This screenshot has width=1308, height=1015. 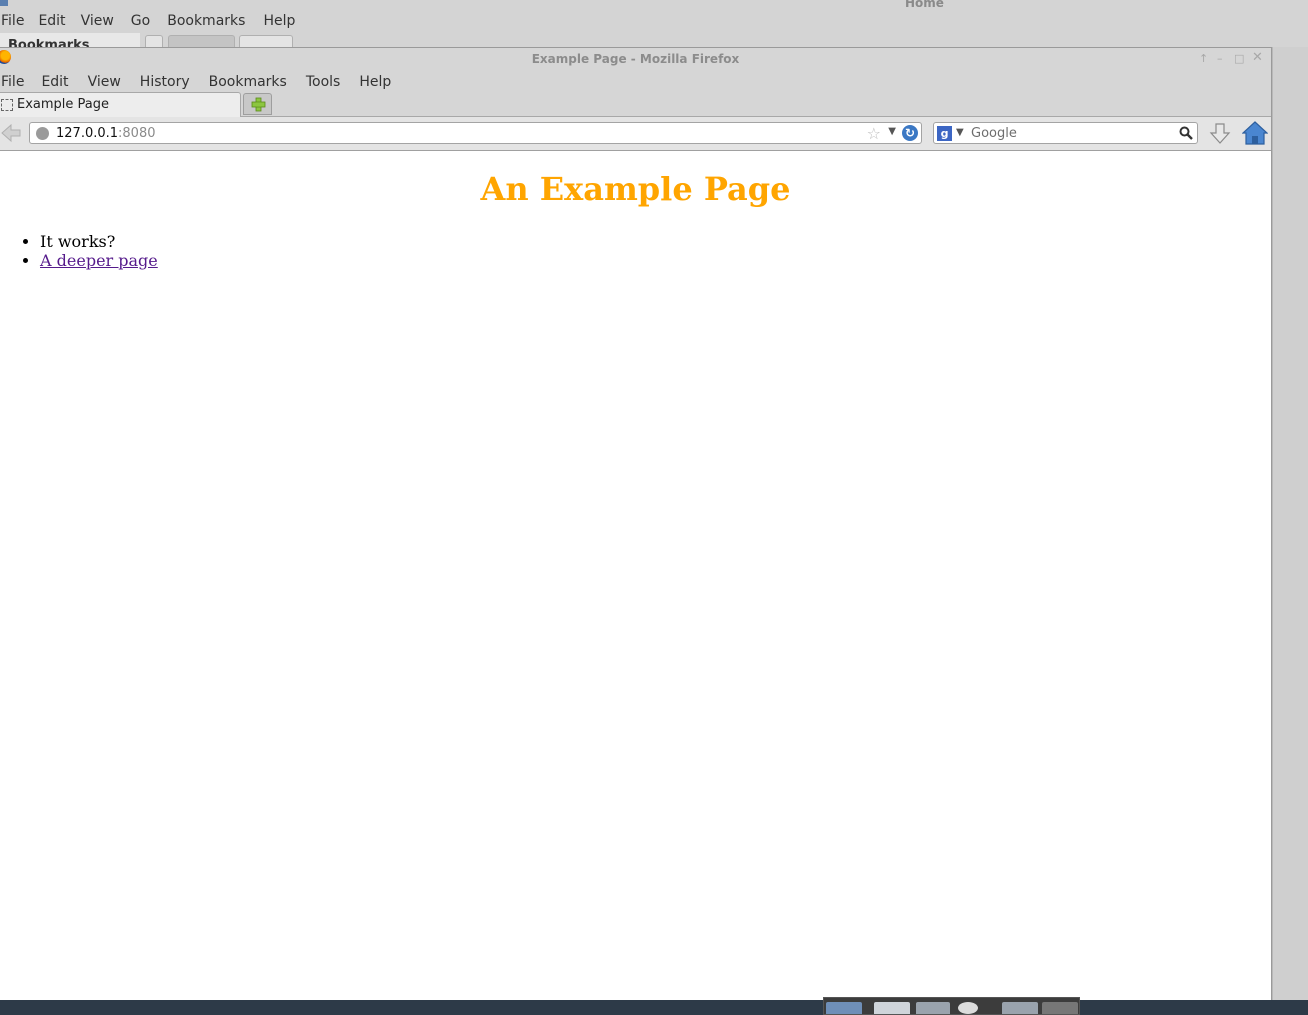 I want to click on menu-file: File, so click(x=12, y=82).